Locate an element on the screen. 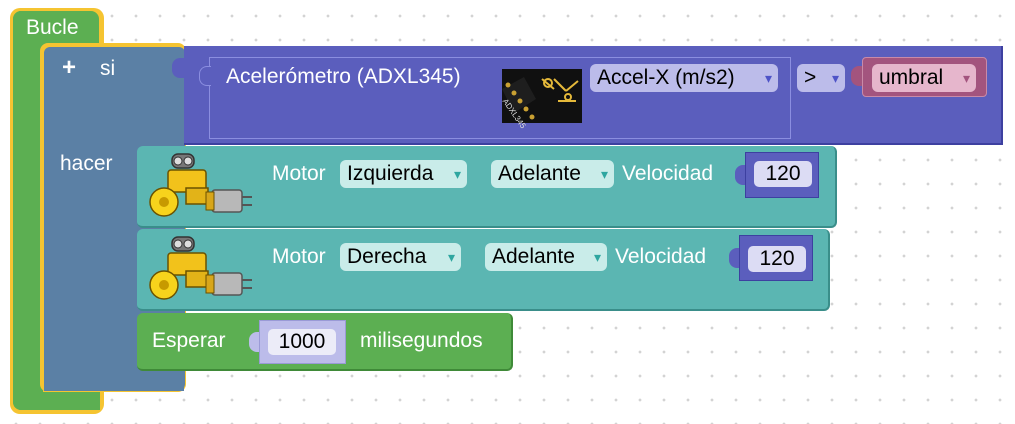 The height and width of the screenshot is (424, 1015). variable-dropdown: umbral ▾ is located at coordinates (924, 78).